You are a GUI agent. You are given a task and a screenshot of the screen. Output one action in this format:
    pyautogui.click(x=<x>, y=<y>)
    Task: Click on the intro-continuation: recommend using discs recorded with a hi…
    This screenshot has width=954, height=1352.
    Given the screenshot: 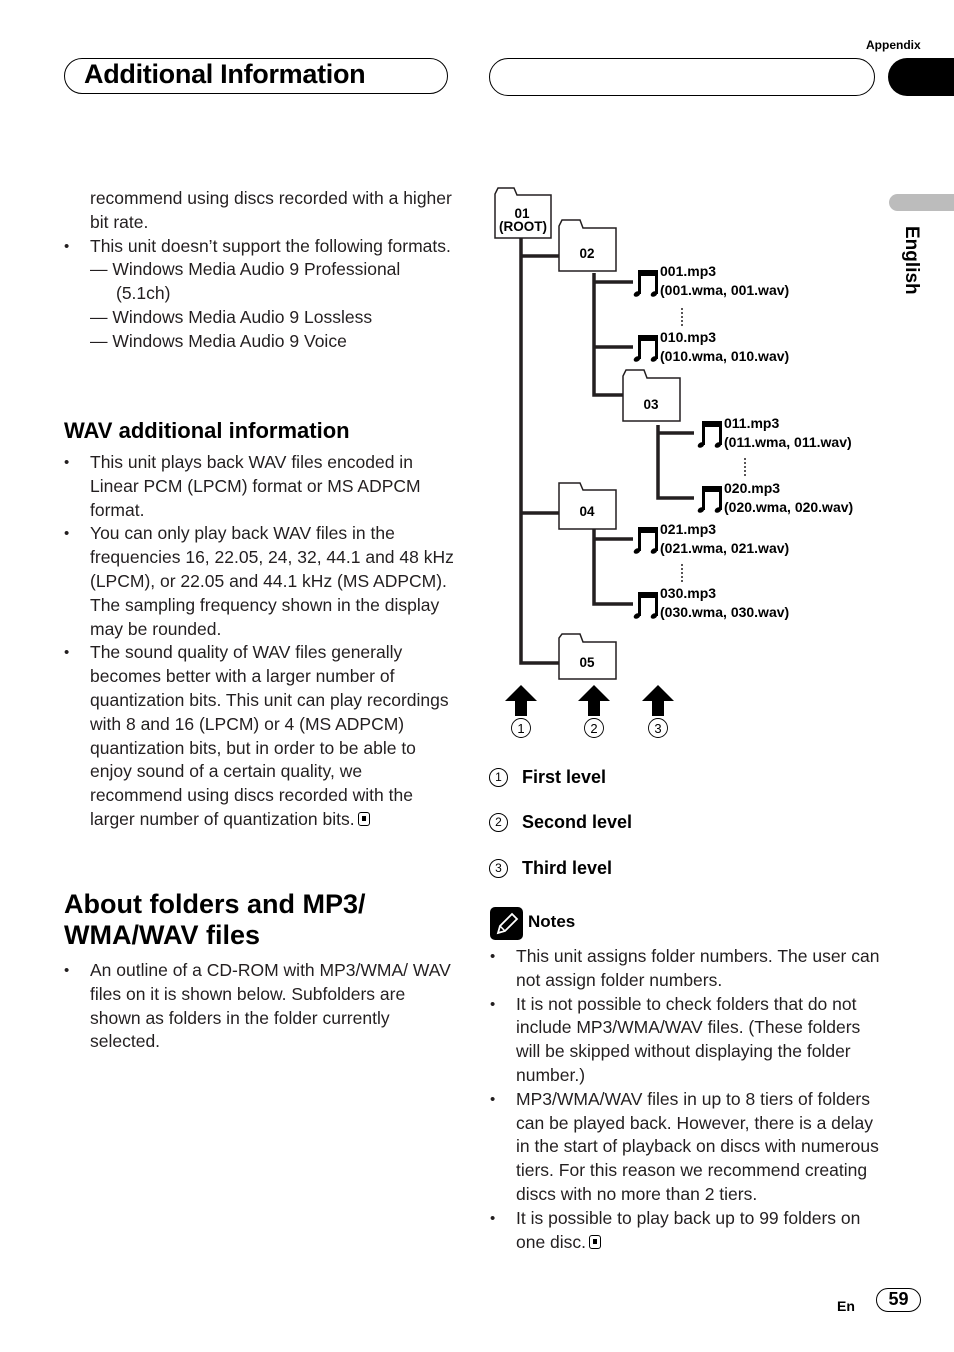 What is the action you would take?
    pyautogui.click(x=271, y=210)
    